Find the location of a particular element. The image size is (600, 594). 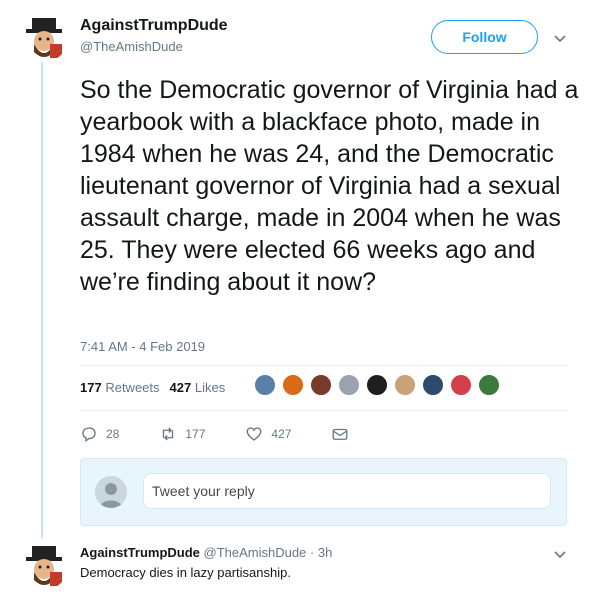

reply-author-avatar is located at coordinates (44, 566).